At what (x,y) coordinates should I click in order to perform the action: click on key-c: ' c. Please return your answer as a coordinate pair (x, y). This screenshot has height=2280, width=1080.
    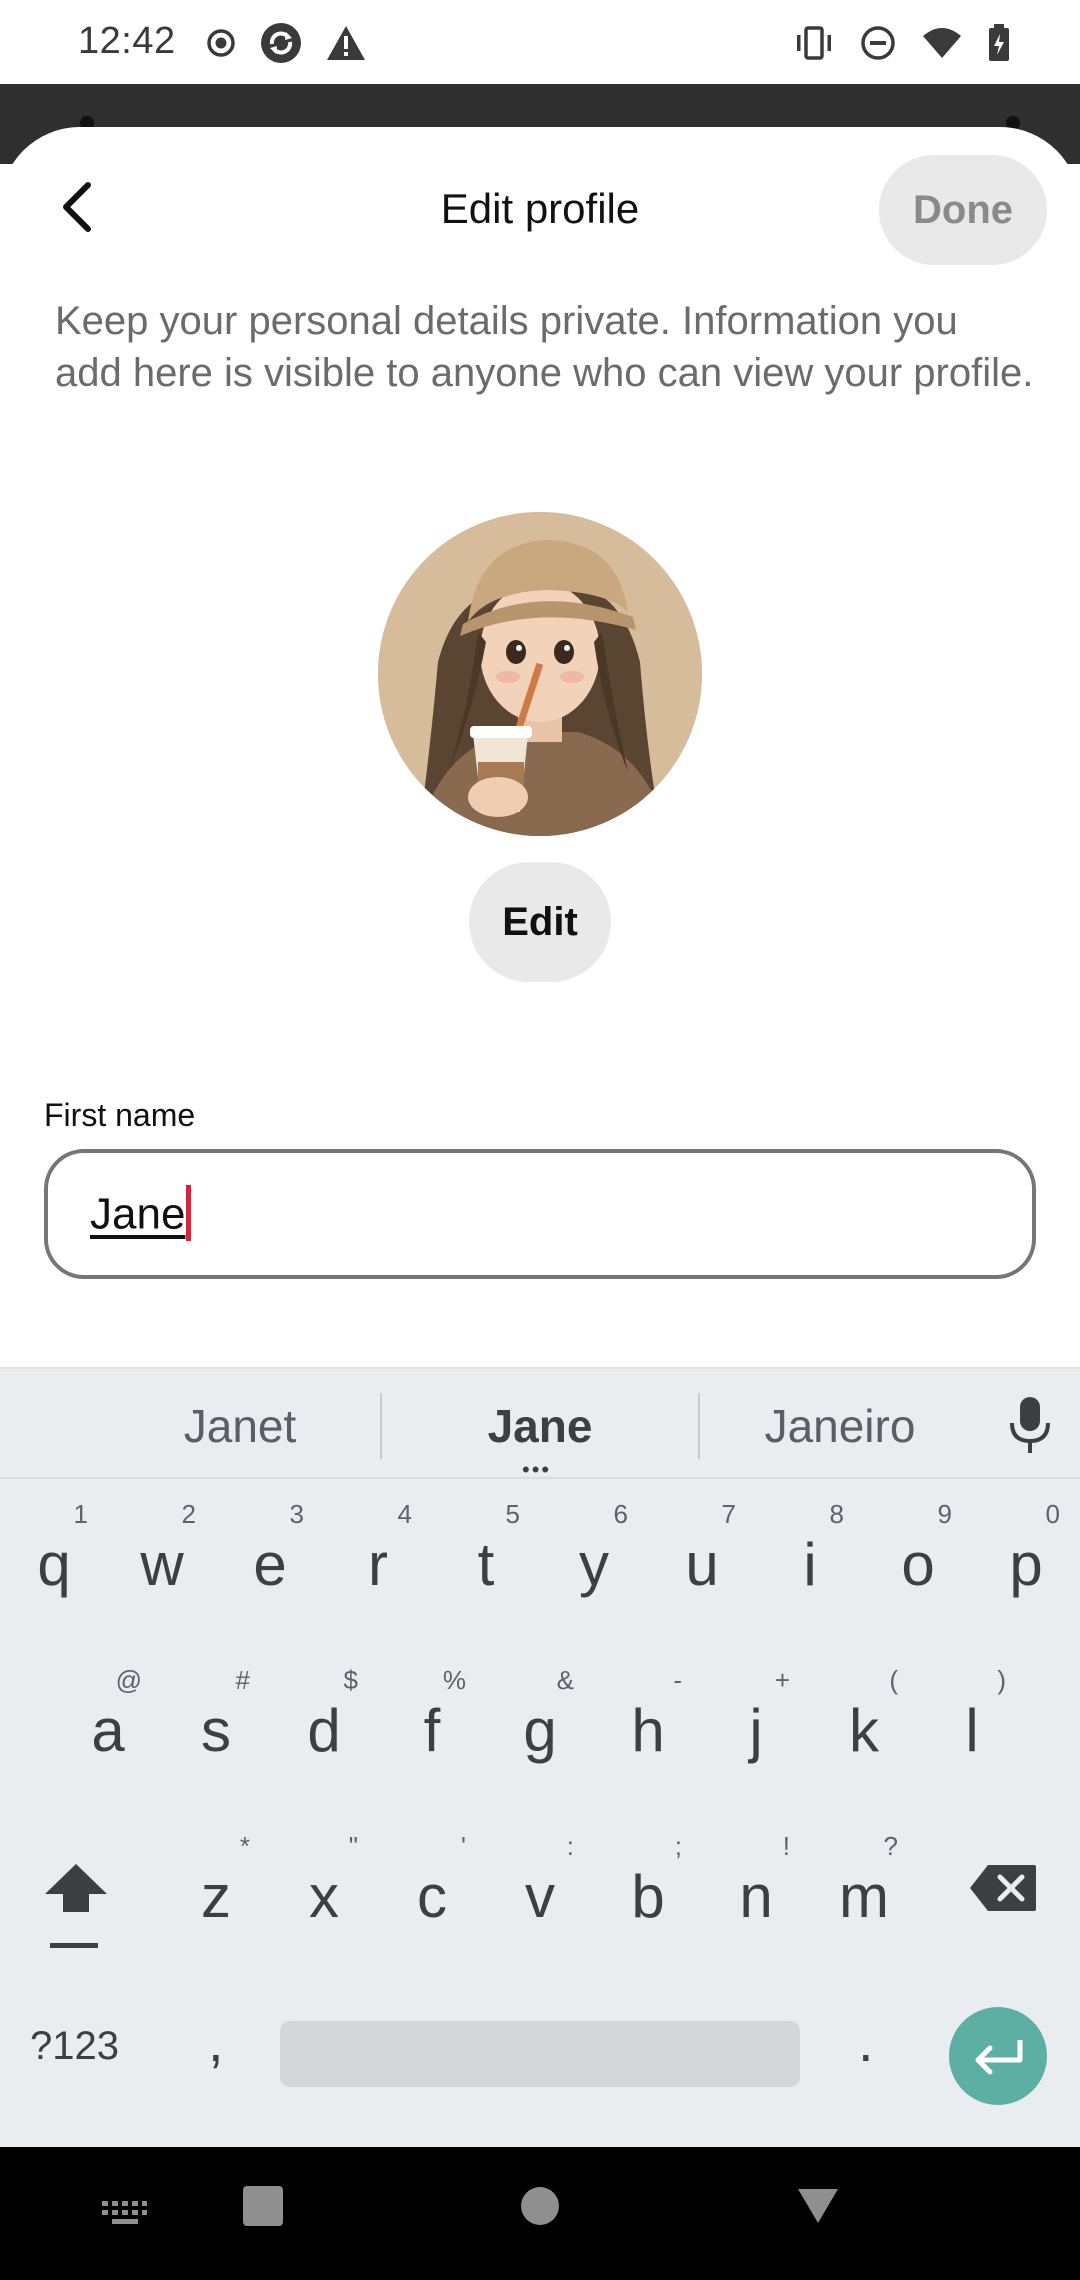
    Looking at the image, I should click on (432, 1888).